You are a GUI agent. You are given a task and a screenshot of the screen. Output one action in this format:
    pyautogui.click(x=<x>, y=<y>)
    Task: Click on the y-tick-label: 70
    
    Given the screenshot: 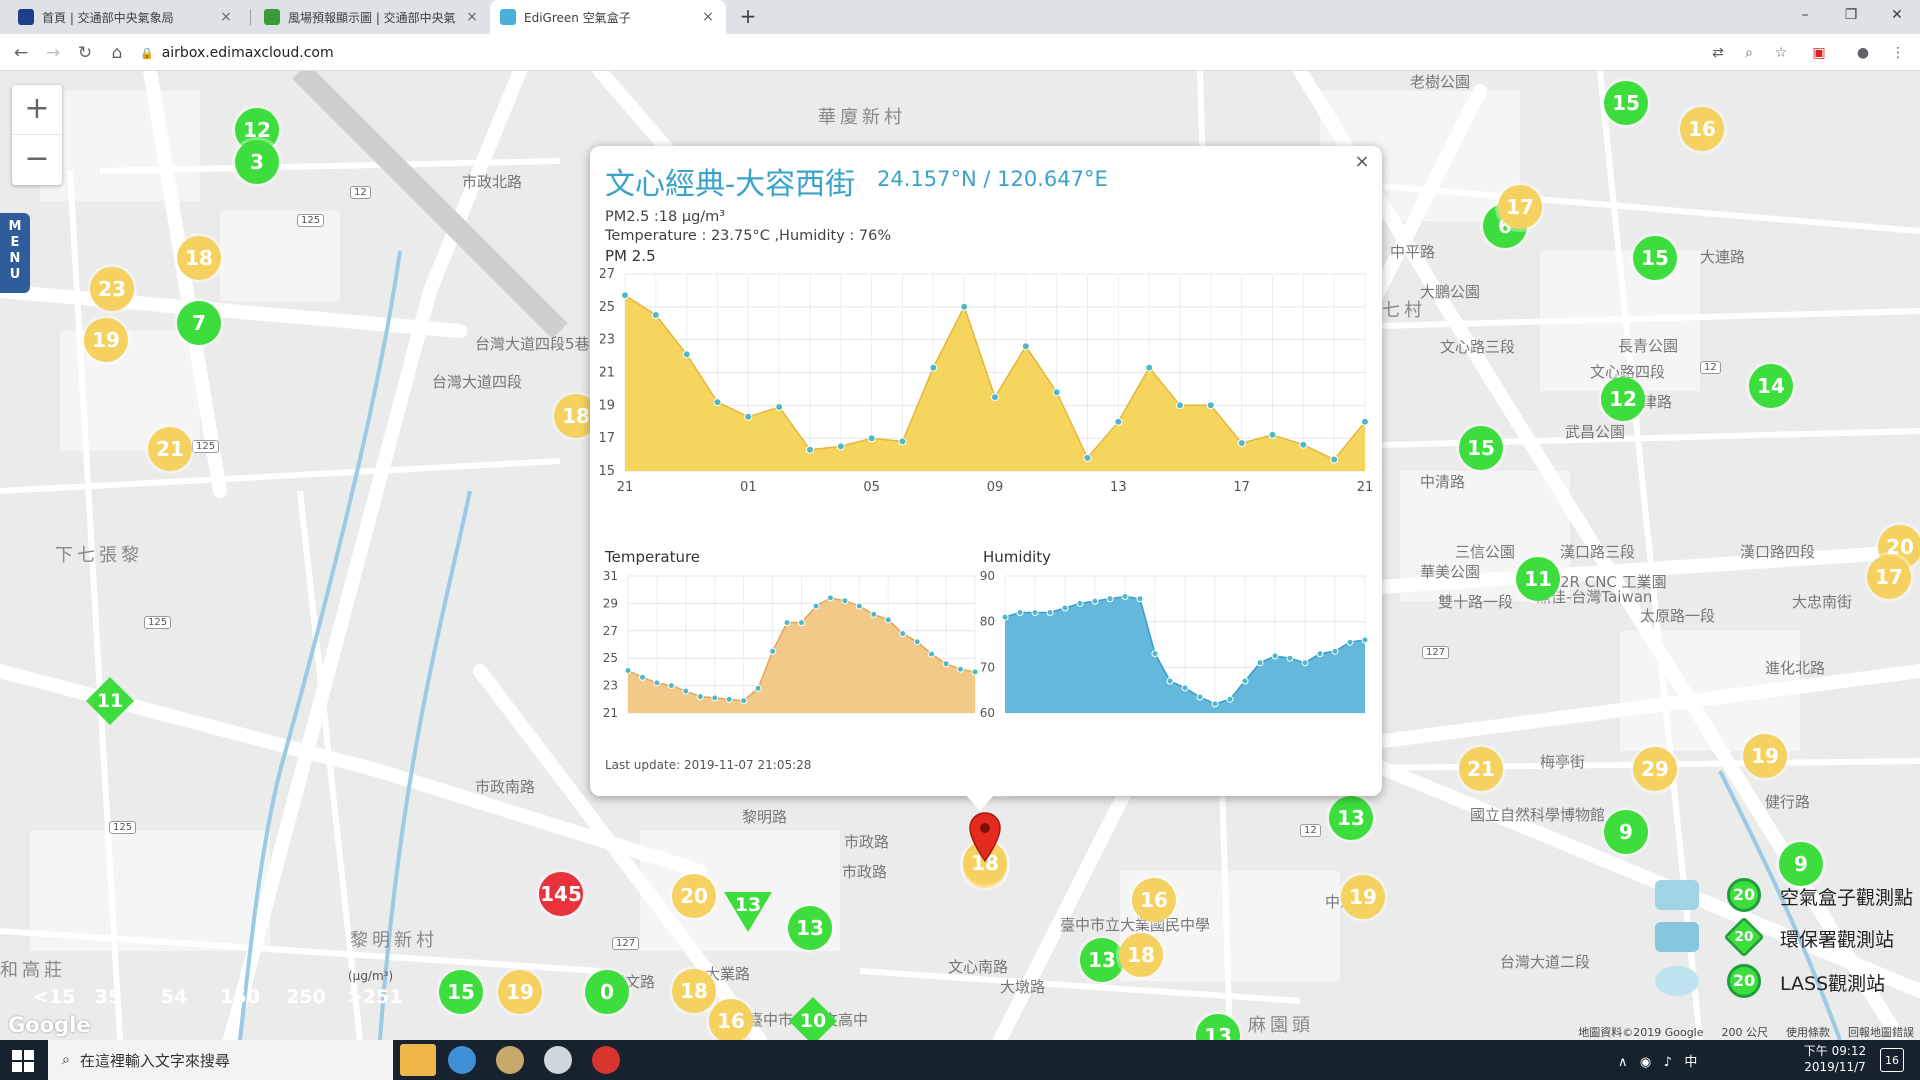 What is the action you would take?
    pyautogui.click(x=987, y=667)
    